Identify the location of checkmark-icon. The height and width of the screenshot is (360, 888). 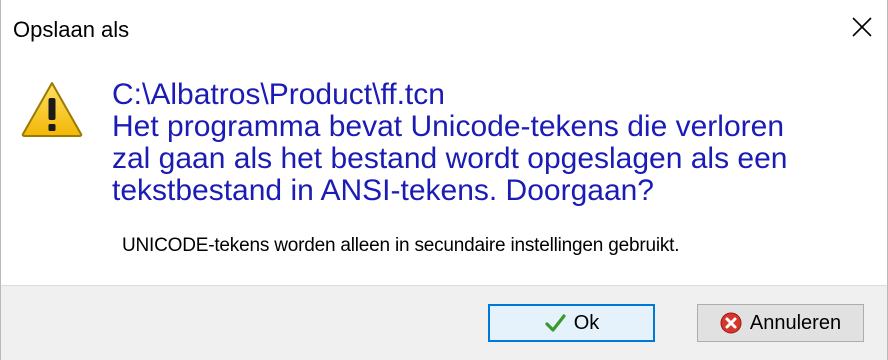
(555, 323).